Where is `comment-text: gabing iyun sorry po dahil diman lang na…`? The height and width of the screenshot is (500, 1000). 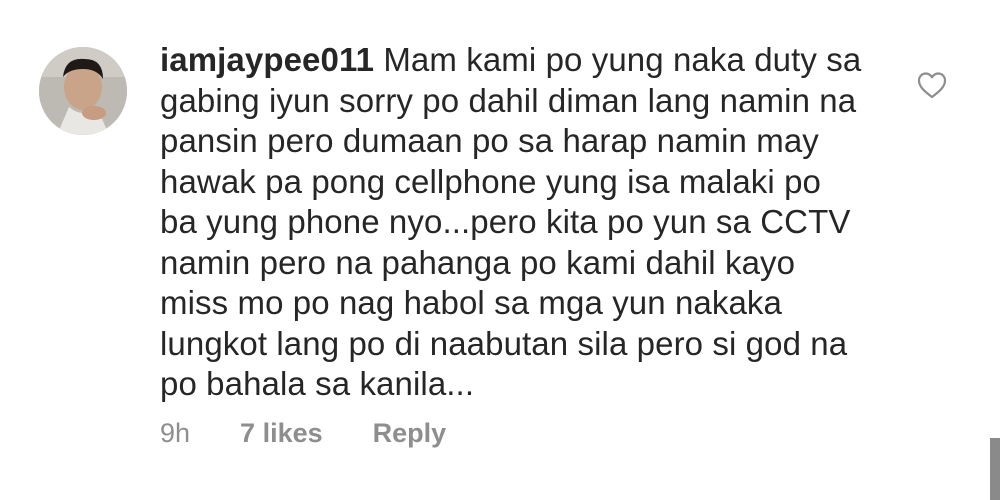 comment-text: gabing iyun sorry po dahil diman lang na… is located at coordinates (508, 100).